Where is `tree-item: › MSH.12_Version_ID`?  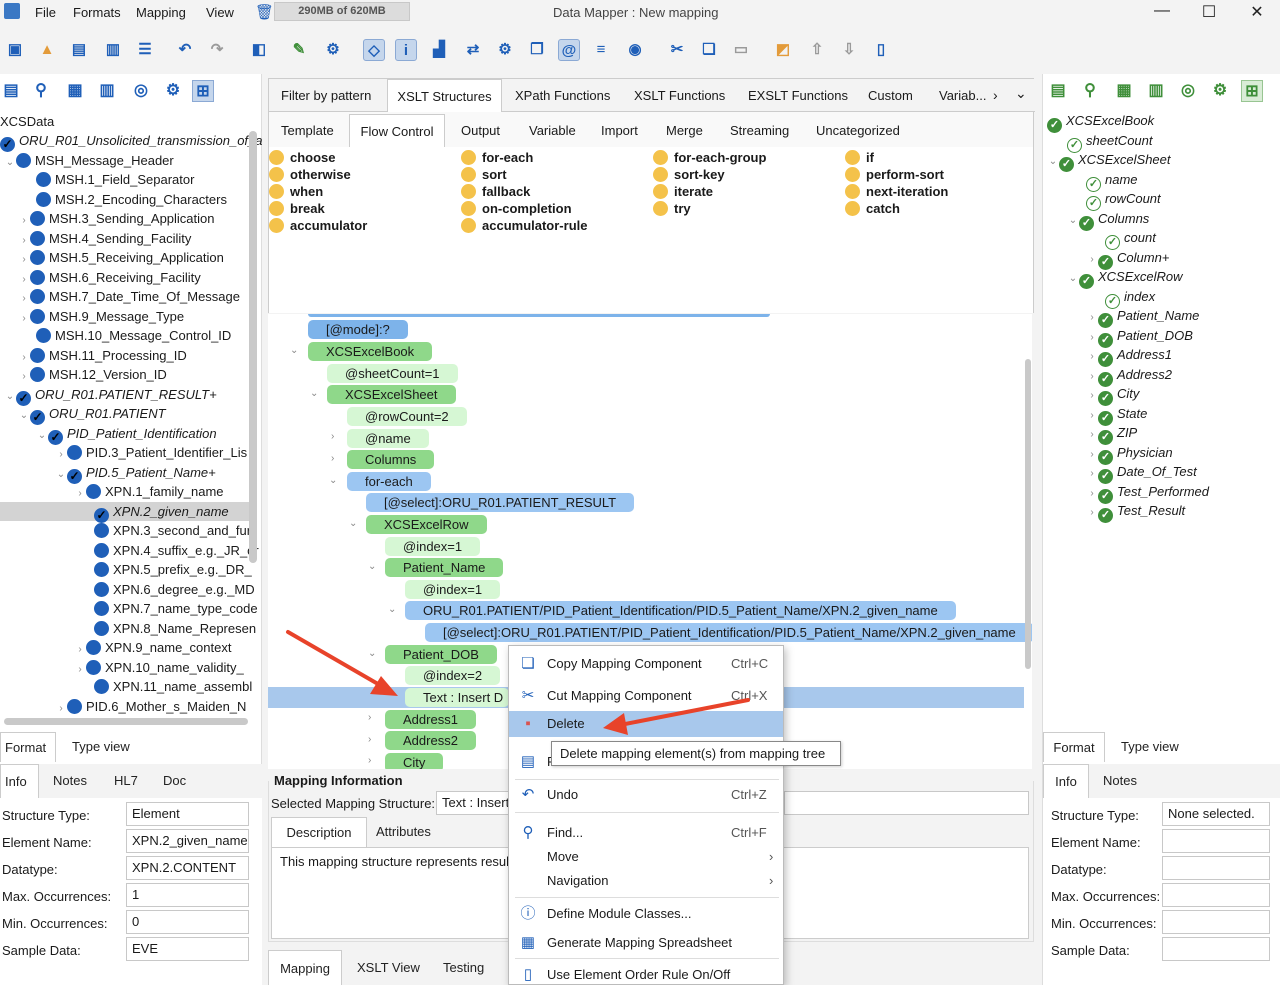
tree-item: › MSH.12_Version_ID is located at coordinates (92, 375).